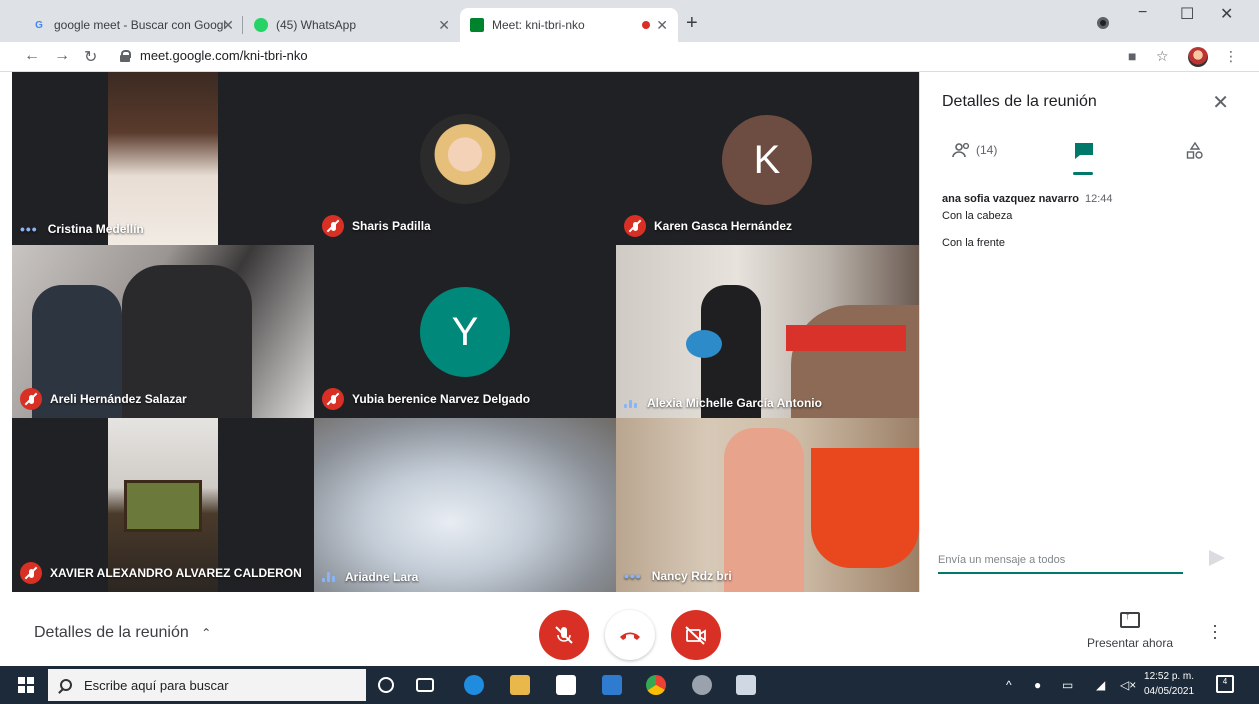  I want to click on camera-toggle-button, so click(696, 635).